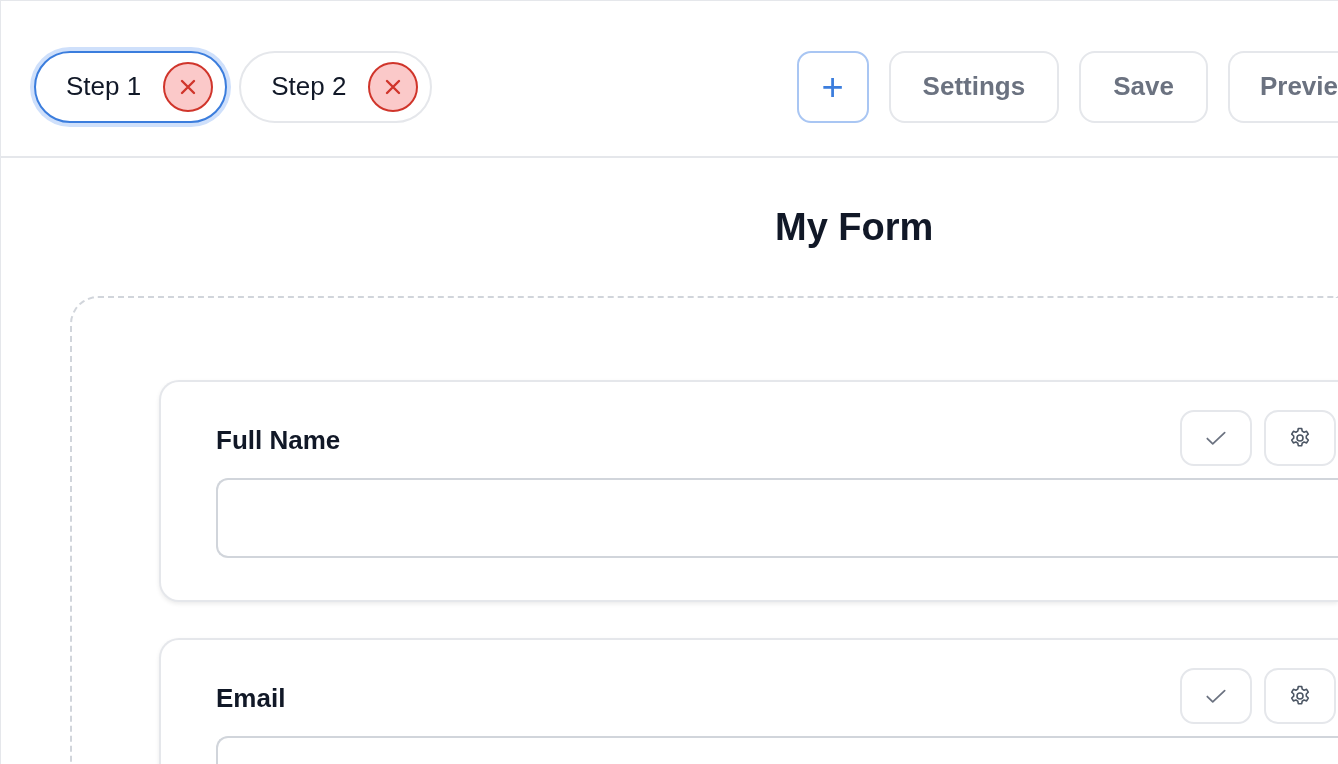 This screenshot has height=764, width=1338. Describe the element at coordinates (974, 86) in the screenshot. I see `toolbar-button: Settings` at that location.